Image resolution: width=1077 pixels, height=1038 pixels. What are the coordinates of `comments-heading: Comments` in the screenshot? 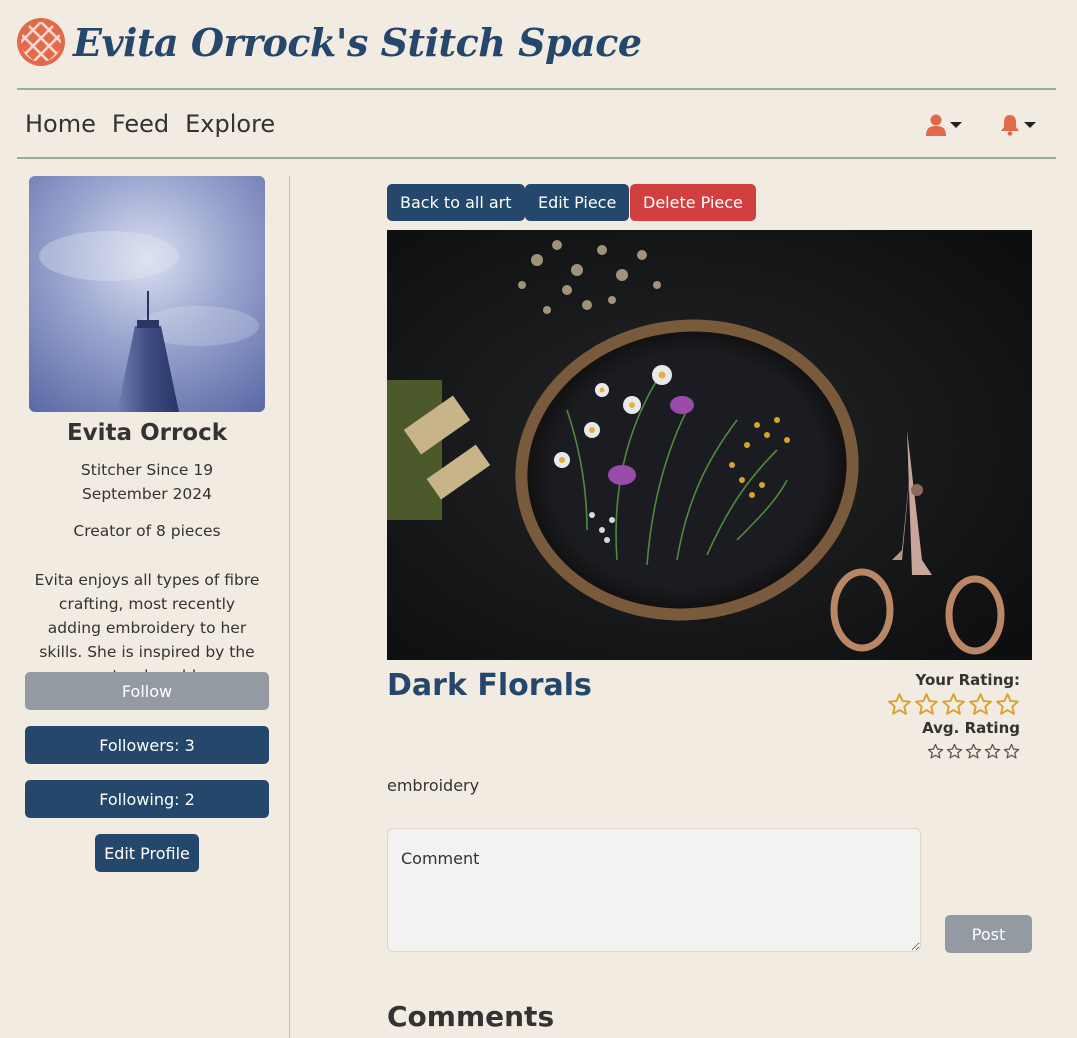 It's located at (471, 1016).